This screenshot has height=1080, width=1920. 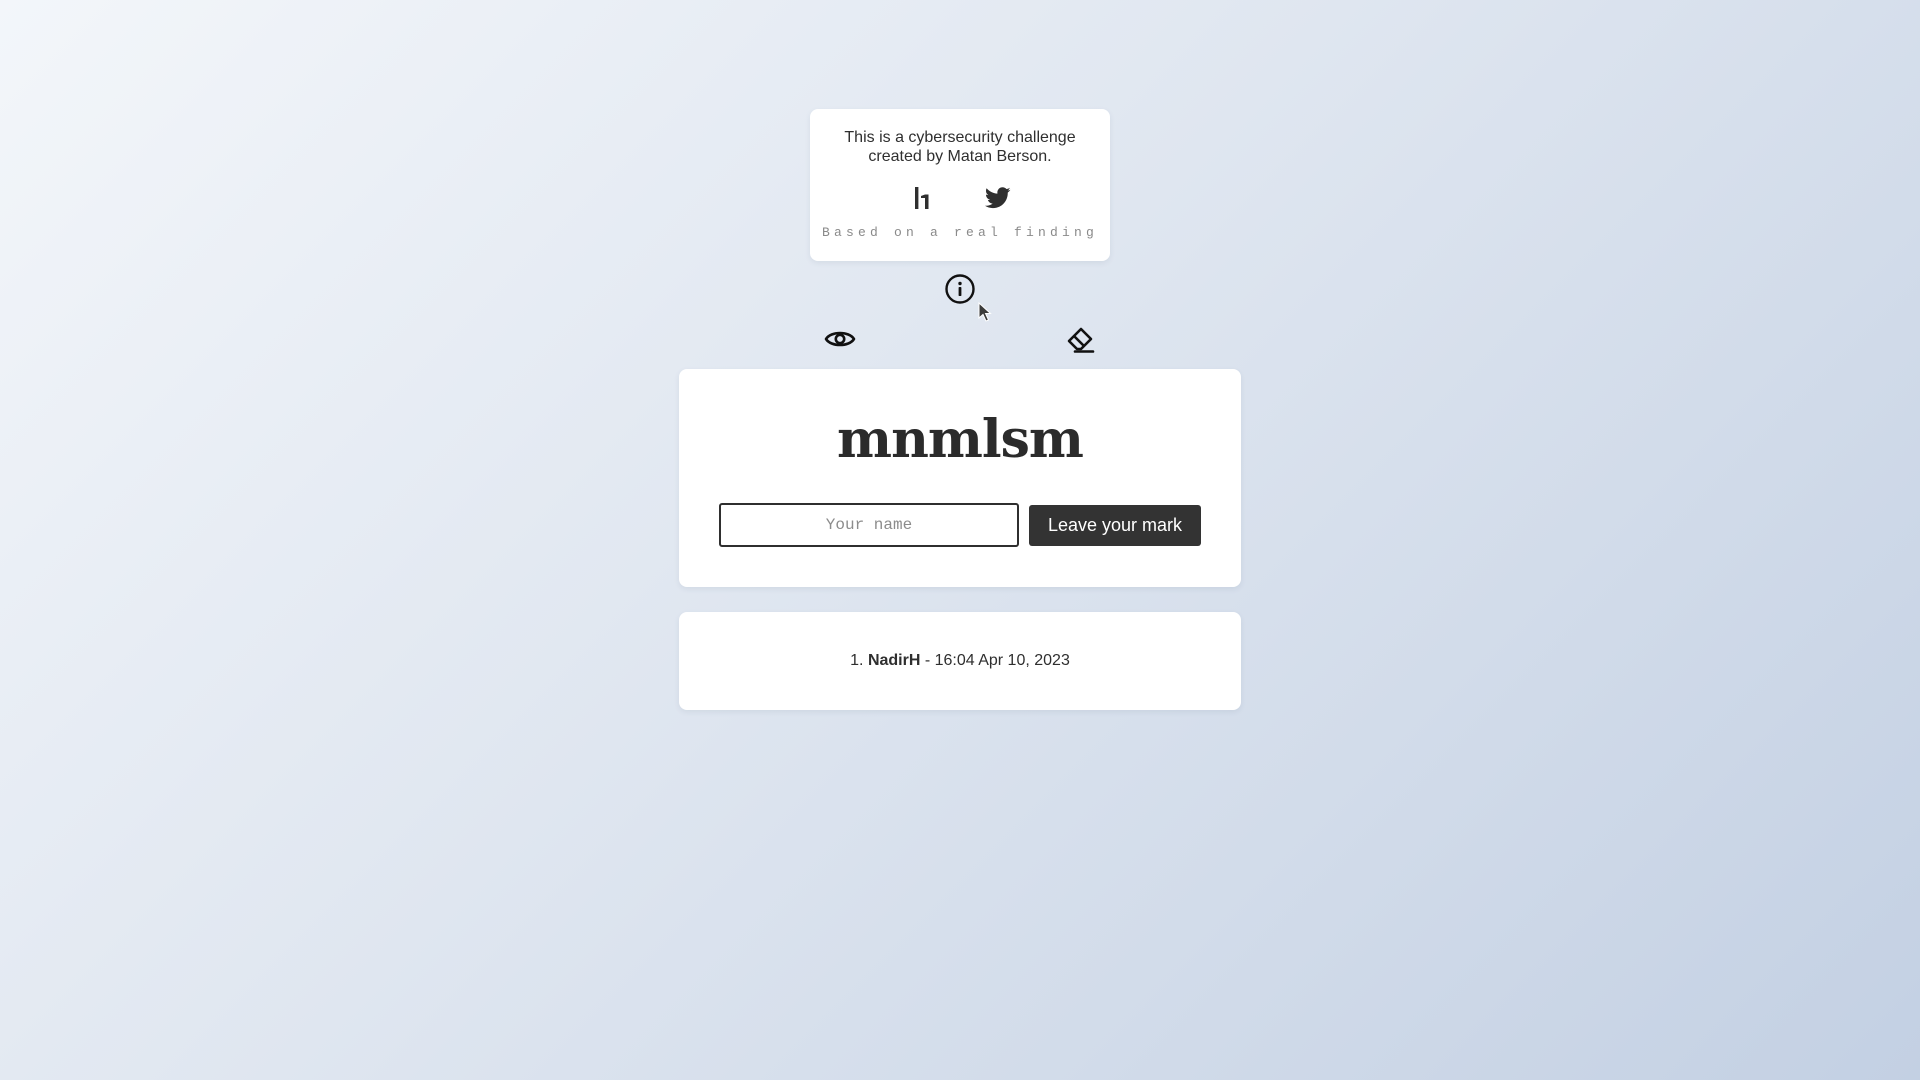 What do you see at coordinates (869, 525) in the screenshot?
I see `name-input` at bounding box center [869, 525].